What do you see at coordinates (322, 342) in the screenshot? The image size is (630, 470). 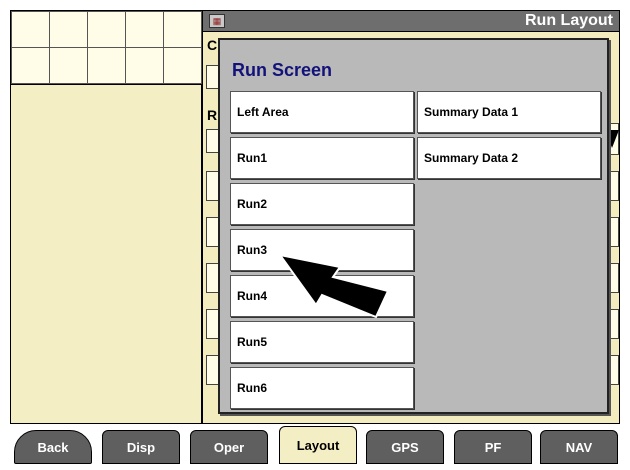 I see `option-run5: Run5` at bounding box center [322, 342].